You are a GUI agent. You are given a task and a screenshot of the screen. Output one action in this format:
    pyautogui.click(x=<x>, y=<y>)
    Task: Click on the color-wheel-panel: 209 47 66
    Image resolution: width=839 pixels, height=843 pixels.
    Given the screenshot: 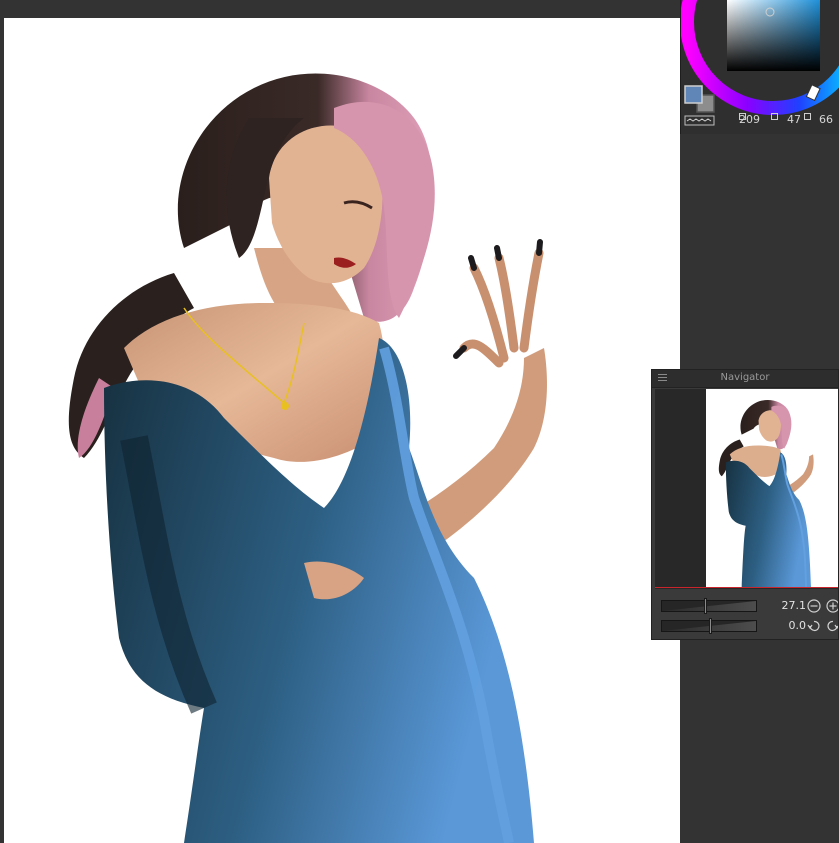 What is the action you would take?
    pyautogui.click(x=759, y=67)
    